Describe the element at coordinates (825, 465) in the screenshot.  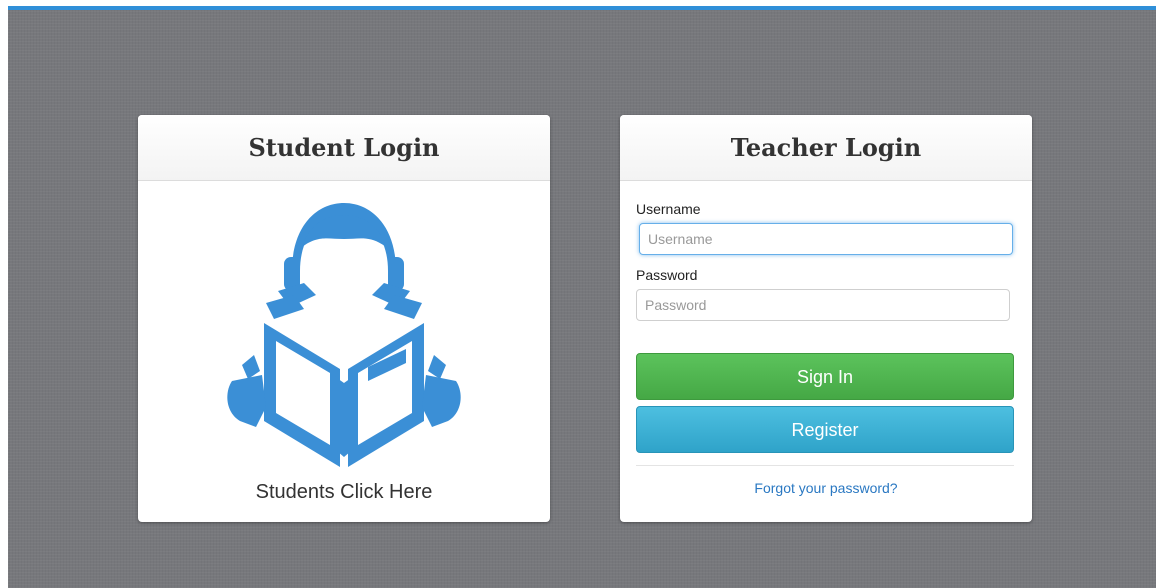
I see `form-divider` at that location.